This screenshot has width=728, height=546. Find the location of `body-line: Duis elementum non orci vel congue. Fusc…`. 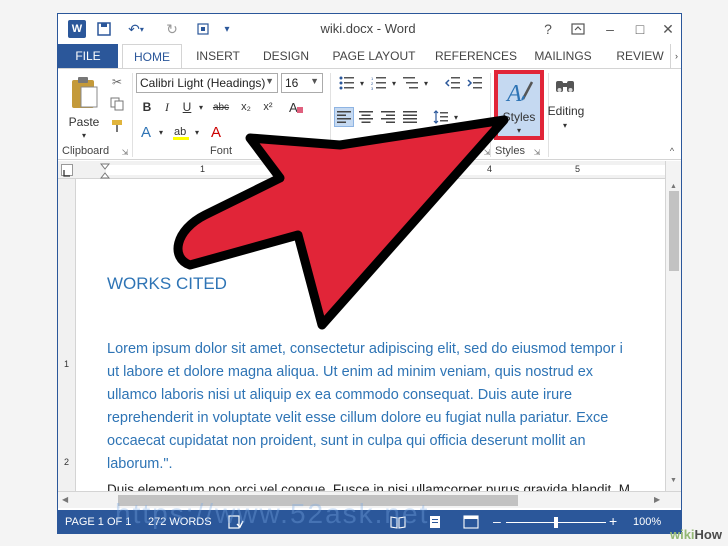

body-line: Duis elementum non orci vel congue. Fusc… is located at coordinates (368, 484).